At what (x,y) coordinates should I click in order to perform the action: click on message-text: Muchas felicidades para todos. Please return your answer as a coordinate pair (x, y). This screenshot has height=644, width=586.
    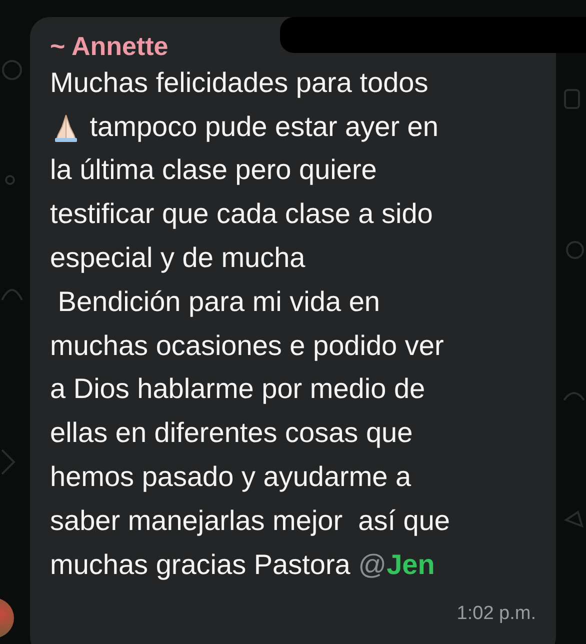
    Looking at the image, I should click on (239, 83).